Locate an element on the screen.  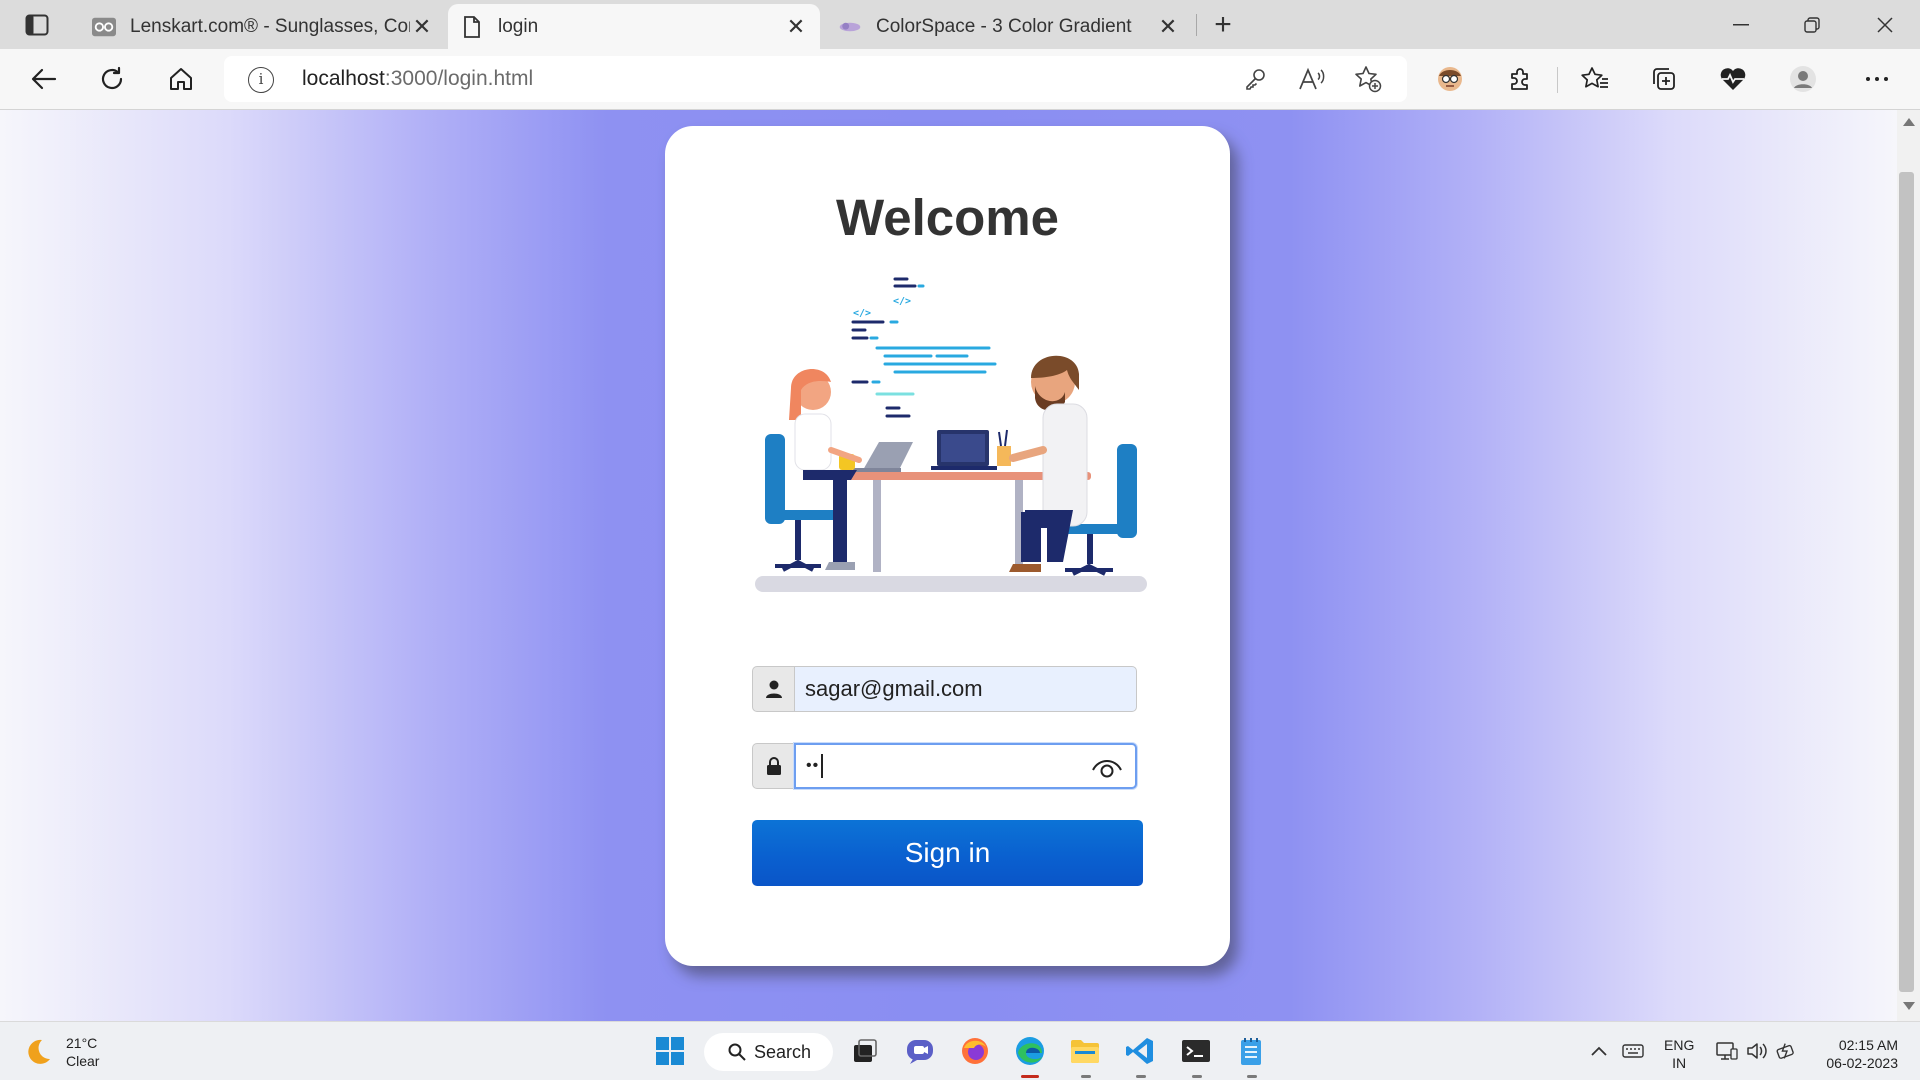
avatar-extension-icon is located at coordinates (1450, 79).